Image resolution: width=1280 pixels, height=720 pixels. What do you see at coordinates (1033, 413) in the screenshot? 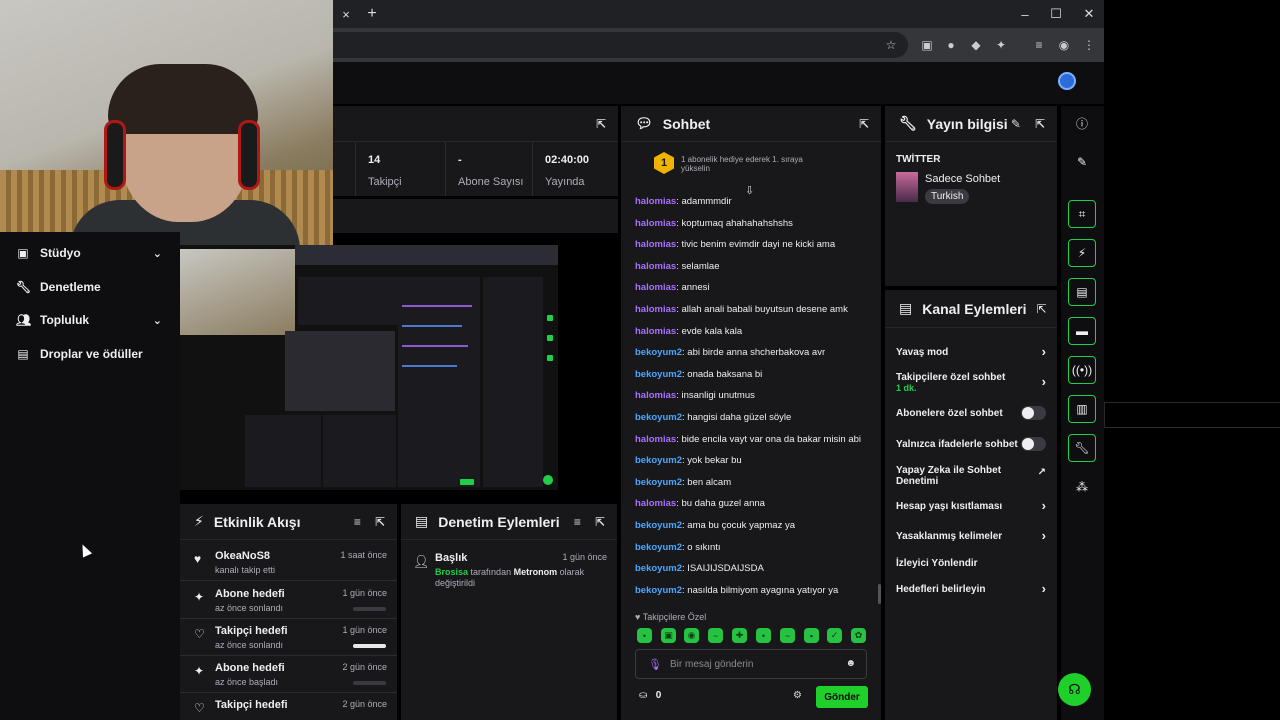
I see `subscribers-only-toggle` at bounding box center [1033, 413].